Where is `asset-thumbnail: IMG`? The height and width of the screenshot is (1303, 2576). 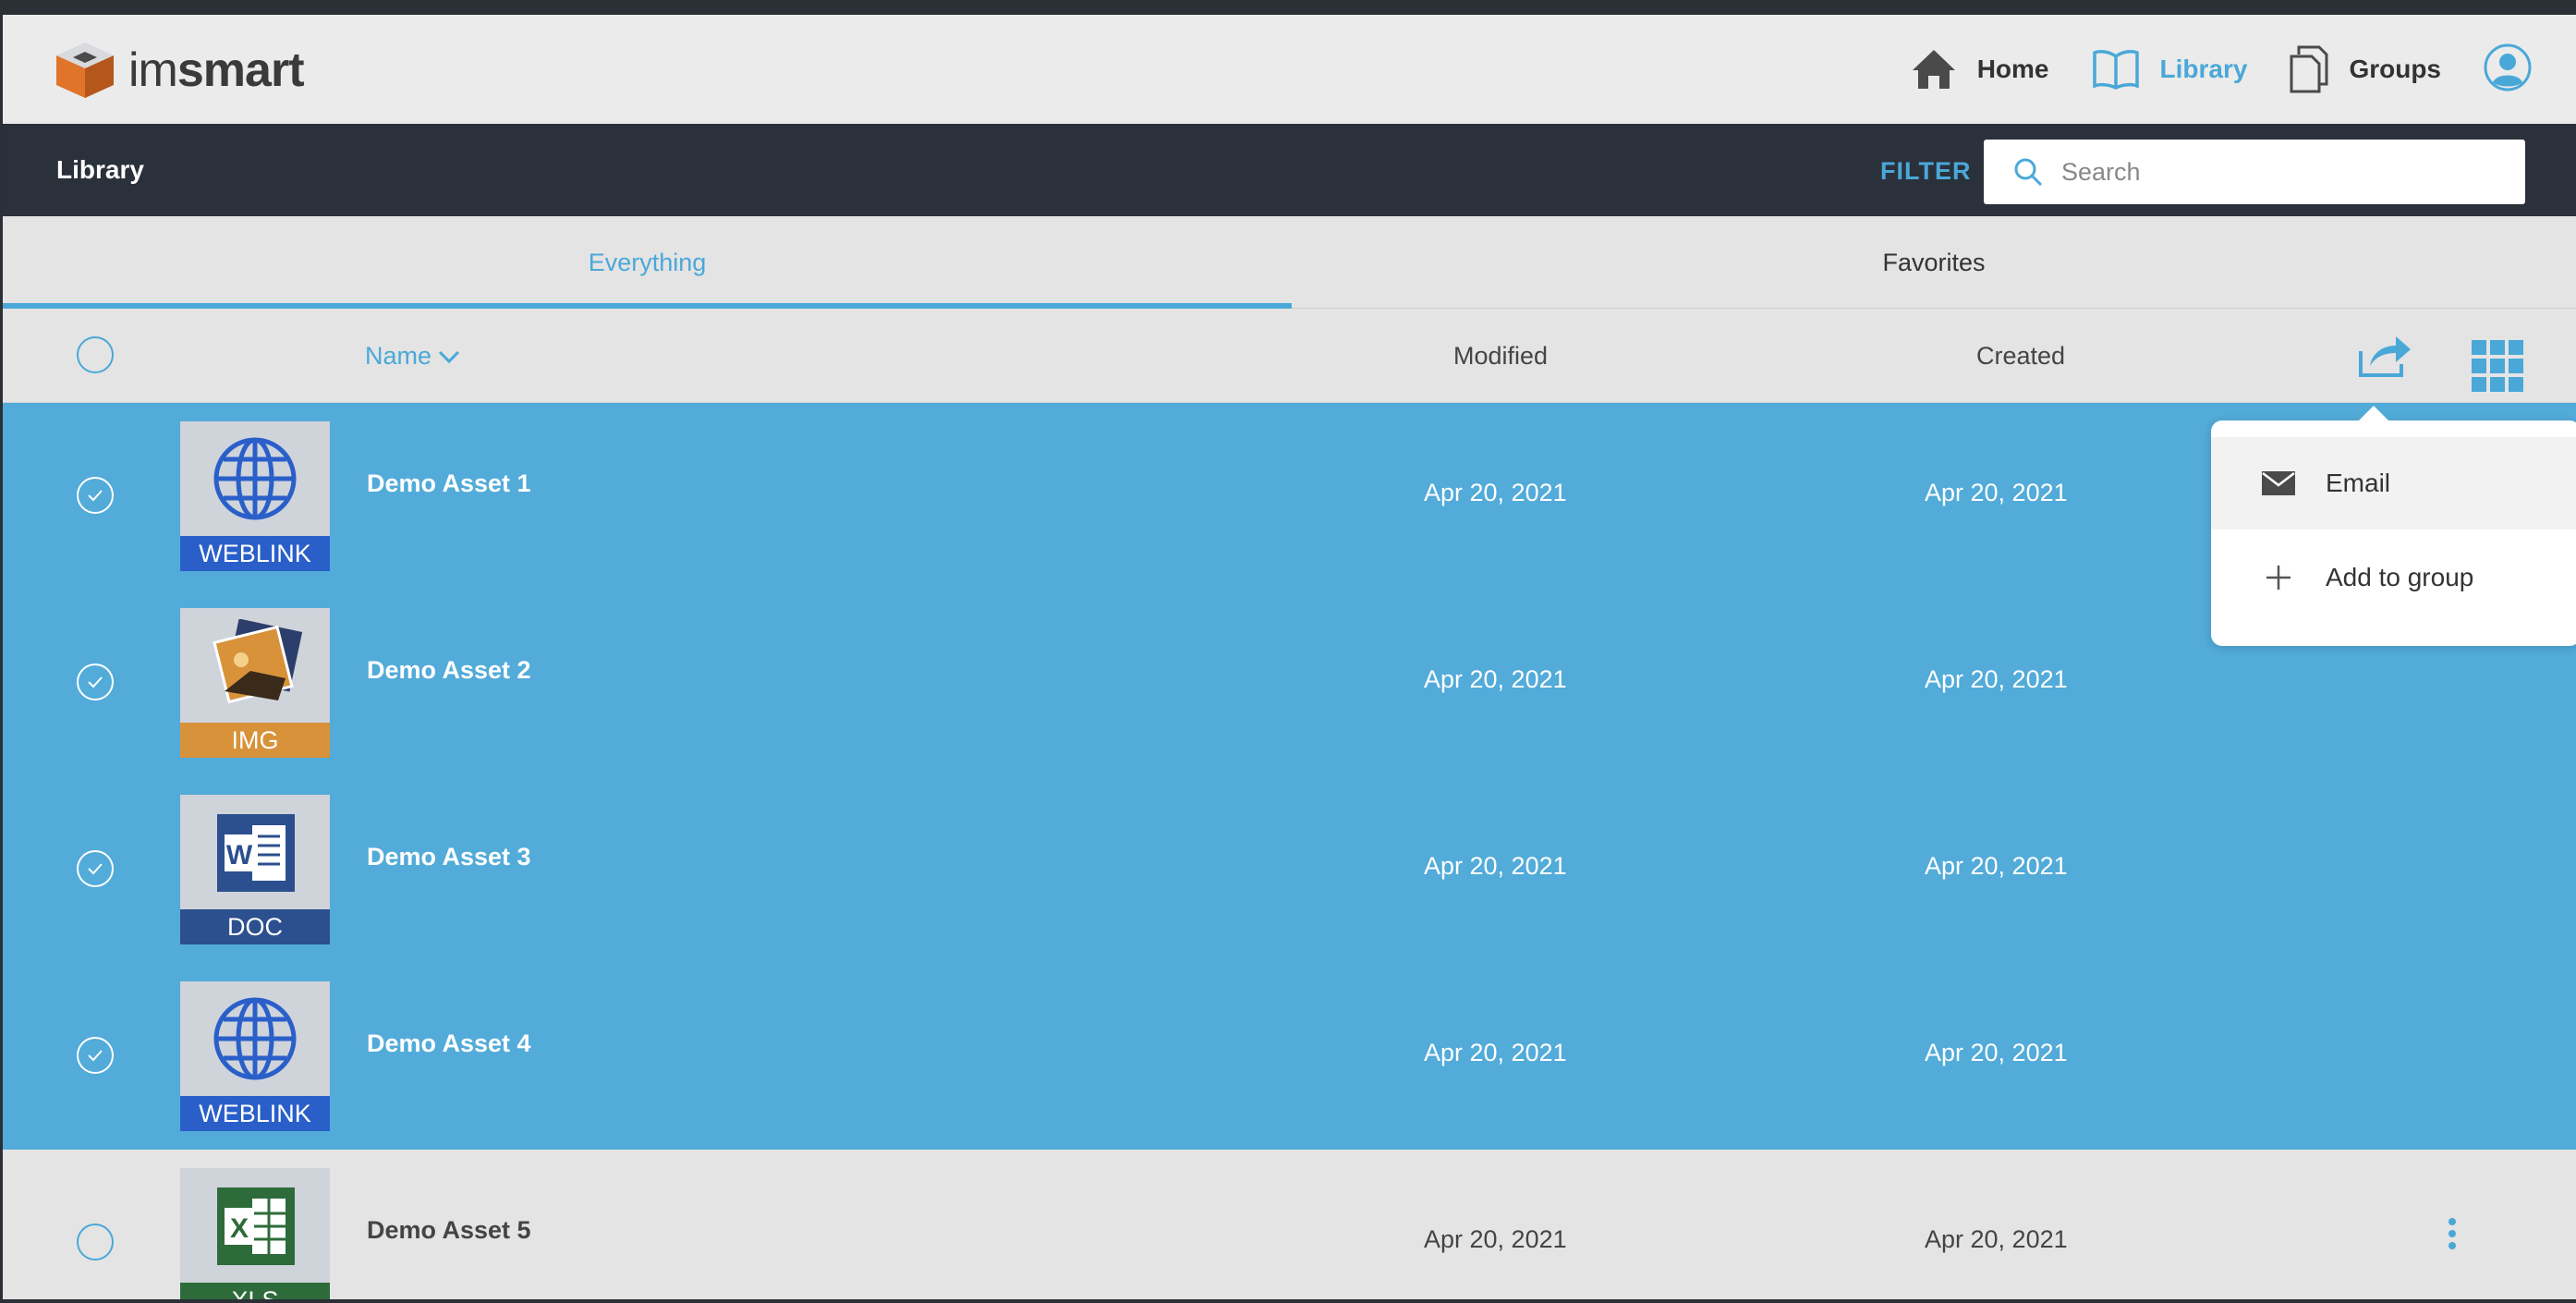 asset-thumbnail: IMG is located at coordinates (255, 683).